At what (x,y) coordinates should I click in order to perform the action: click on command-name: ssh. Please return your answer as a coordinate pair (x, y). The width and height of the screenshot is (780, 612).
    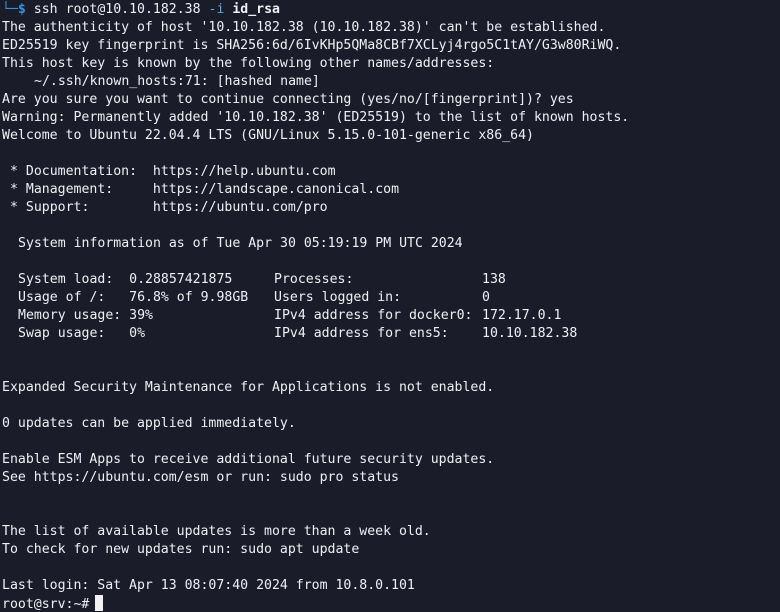
    Looking at the image, I should click on (45, 9).